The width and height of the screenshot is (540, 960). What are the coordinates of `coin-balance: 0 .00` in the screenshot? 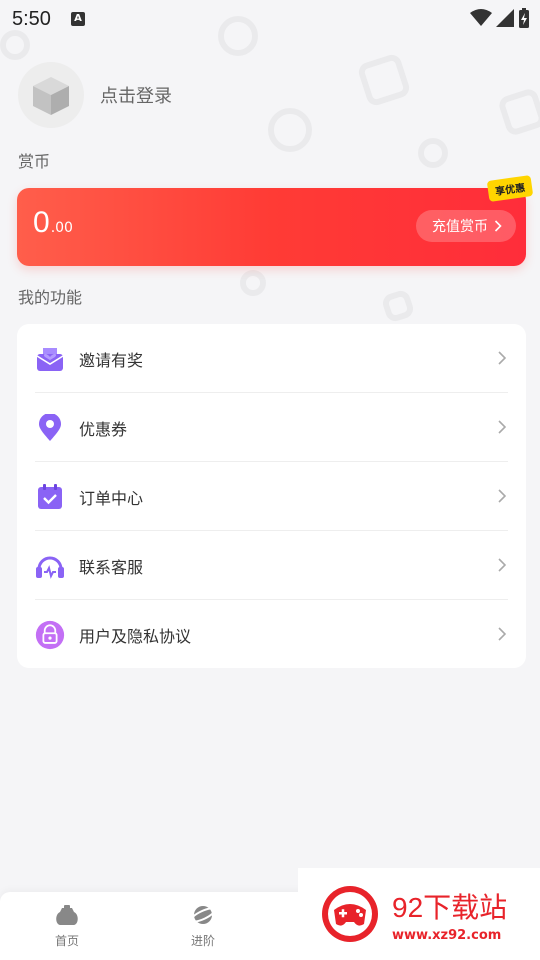 It's located at (53, 223).